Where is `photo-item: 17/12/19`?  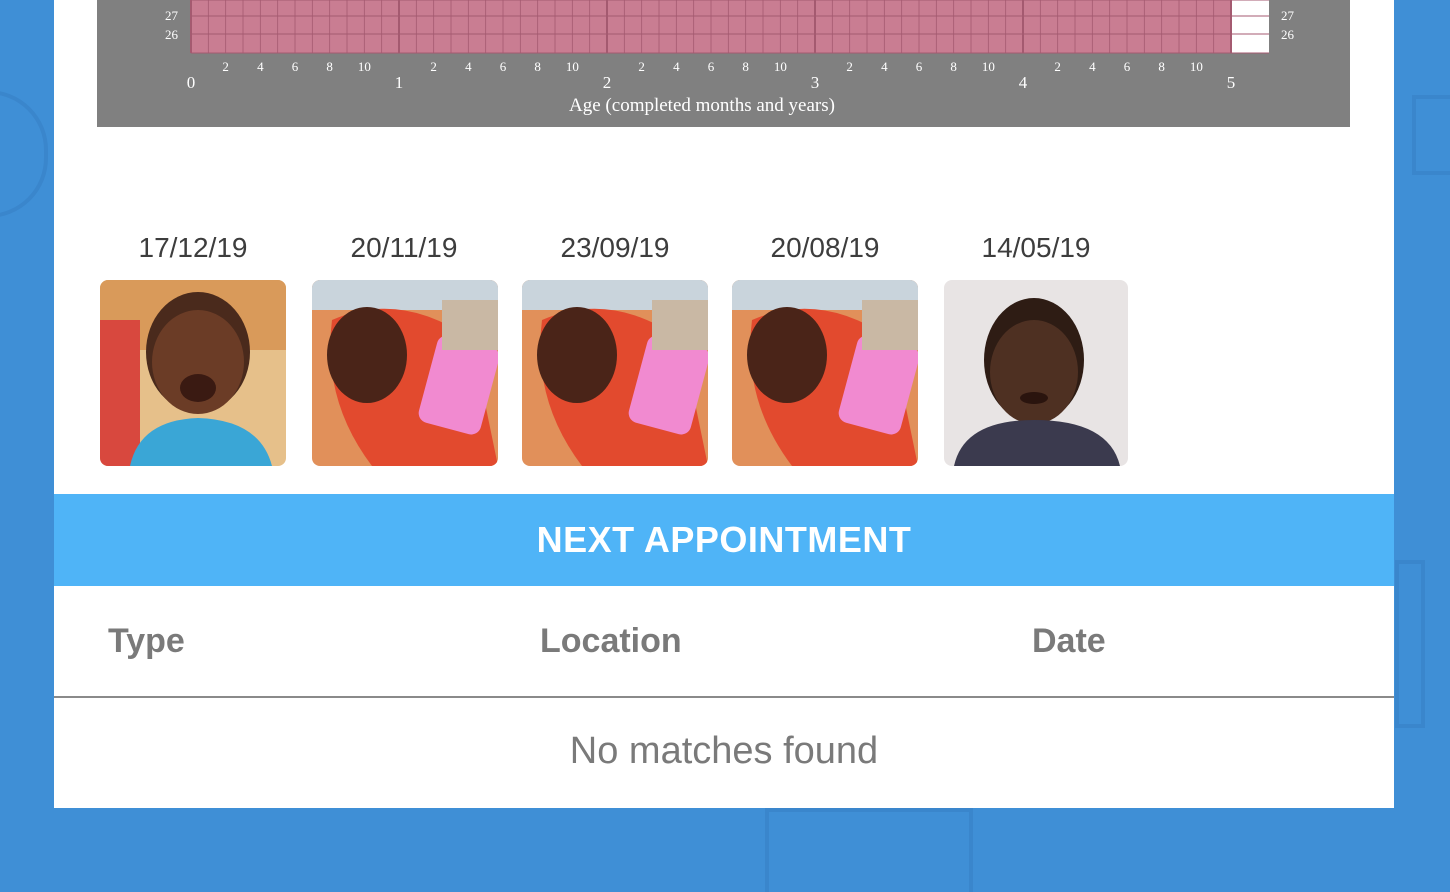
photo-item: 17/12/19 is located at coordinates (193, 347).